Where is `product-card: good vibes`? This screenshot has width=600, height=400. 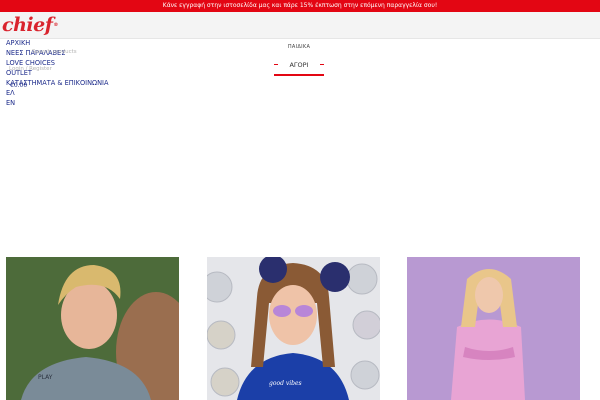 product-card: good vibes is located at coordinates (293, 328).